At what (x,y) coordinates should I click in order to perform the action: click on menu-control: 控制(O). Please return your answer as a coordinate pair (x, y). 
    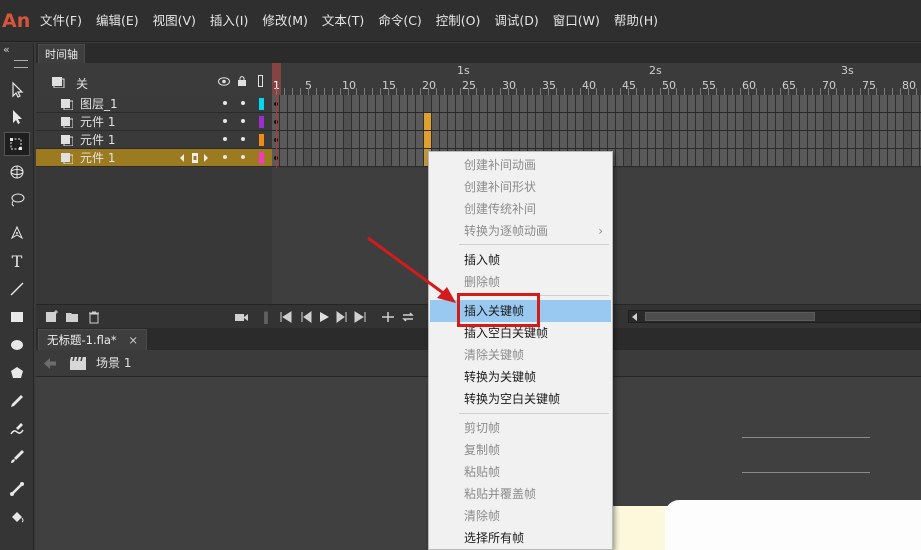
    Looking at the image, I should click on (458, 21).